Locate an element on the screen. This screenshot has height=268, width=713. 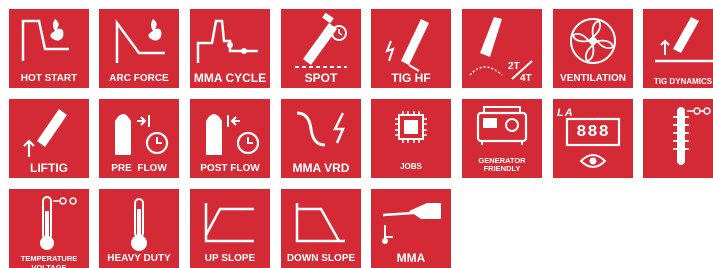
down-slope-tile: DOWN SLOPE is located at coordinates (321, 228).